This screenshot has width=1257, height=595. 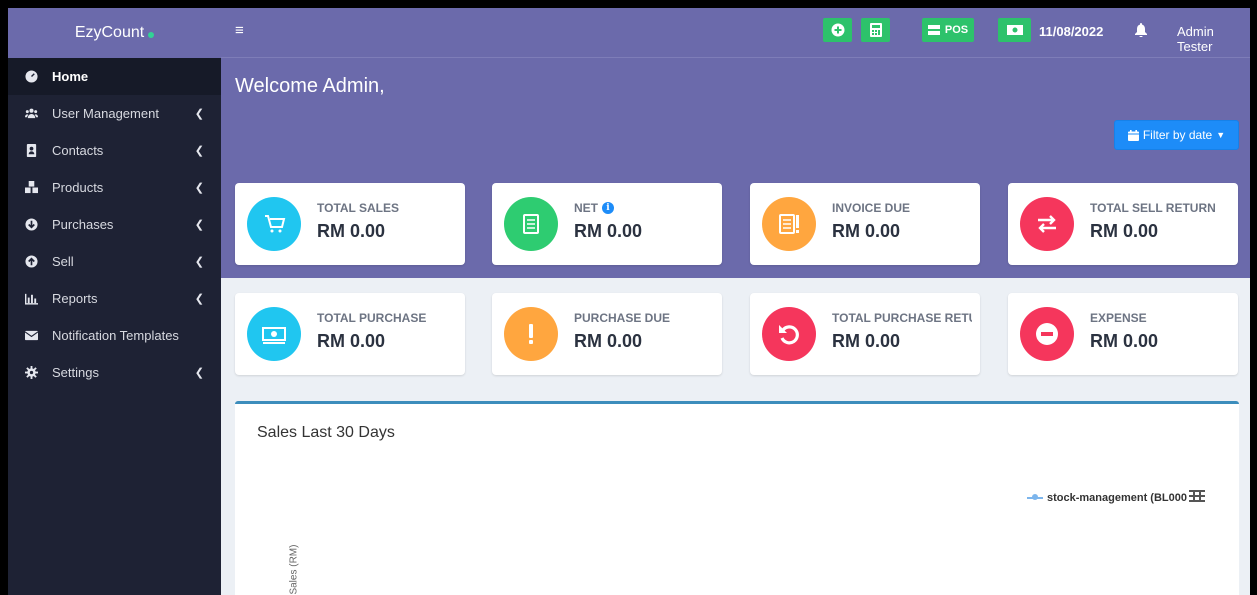 I want to click on sidebar-item-label: Home, so click(x=70, y=76).